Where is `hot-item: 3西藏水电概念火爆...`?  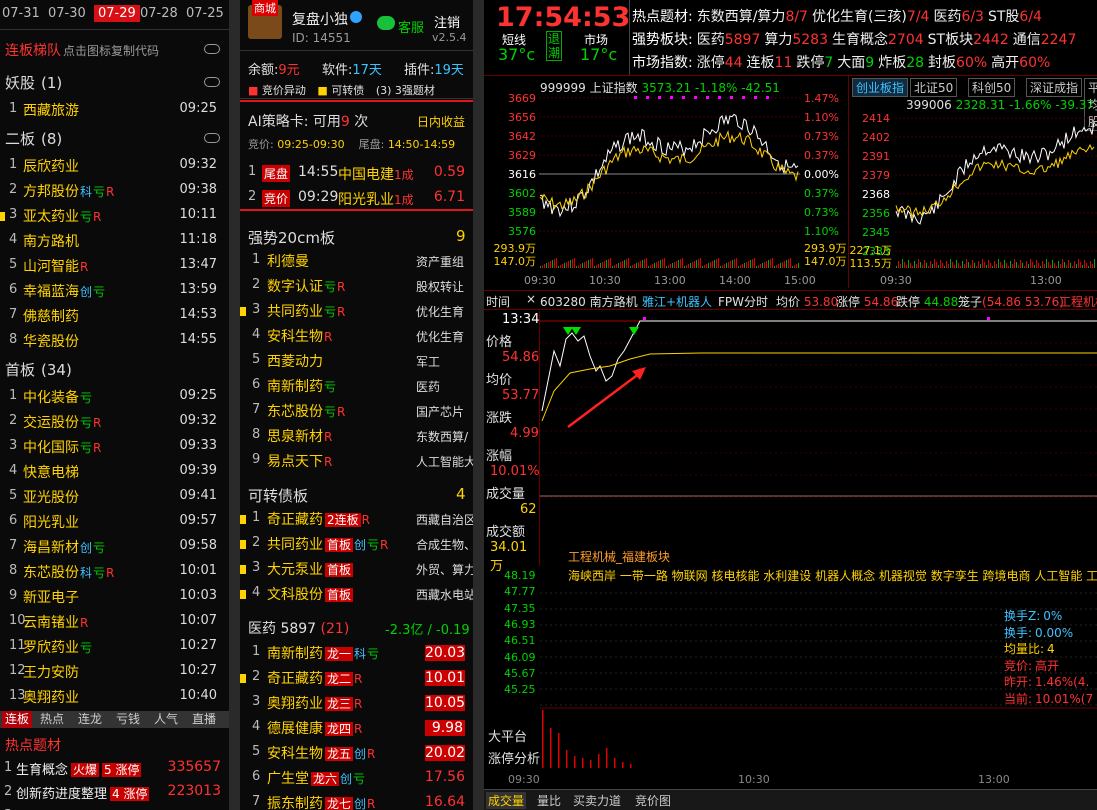
hot-item: 3西藏水电概念火爆... is located at coordinates (114, 808).